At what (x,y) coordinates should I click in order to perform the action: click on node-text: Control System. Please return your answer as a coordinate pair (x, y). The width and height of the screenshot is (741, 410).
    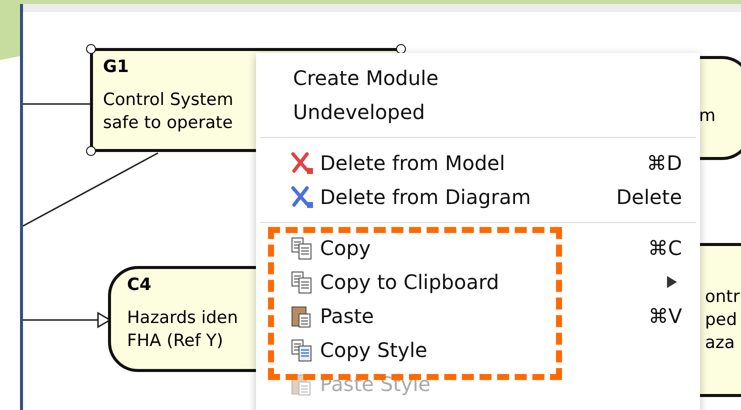
    Looking at the image, I should click on (168, 100).